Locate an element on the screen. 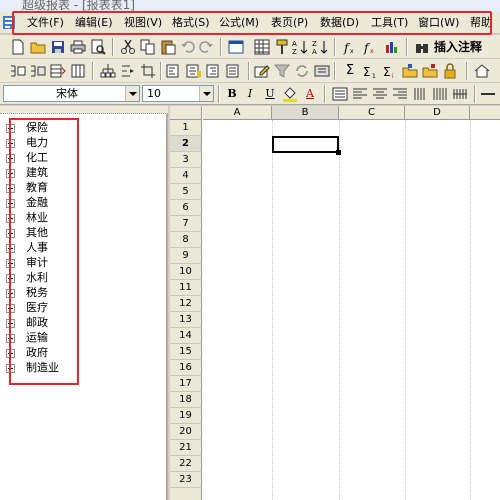  grid-icon is located at coordinates (262, 47).